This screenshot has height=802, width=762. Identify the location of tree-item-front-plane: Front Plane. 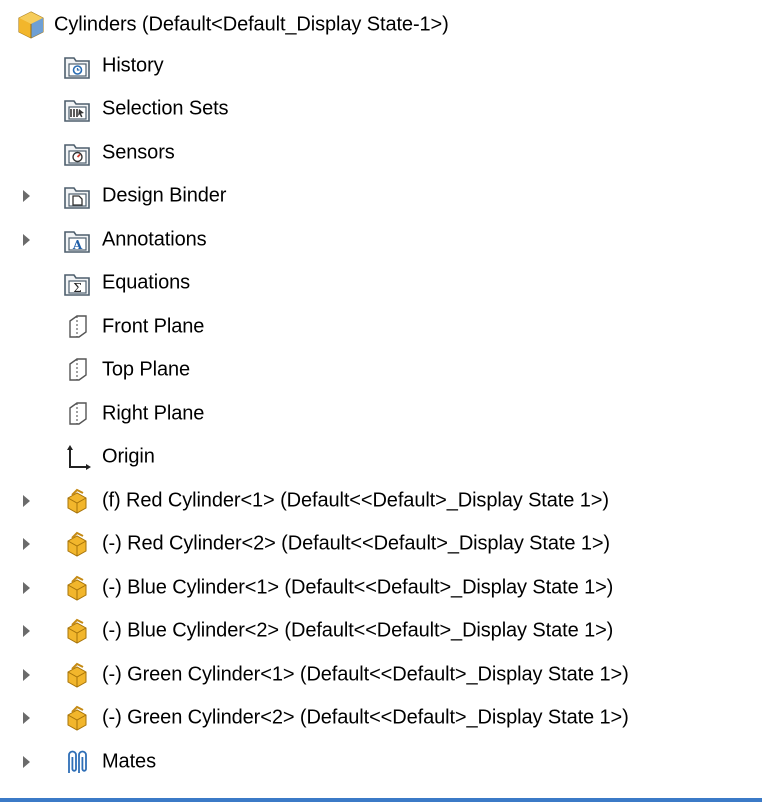
(381, 327).